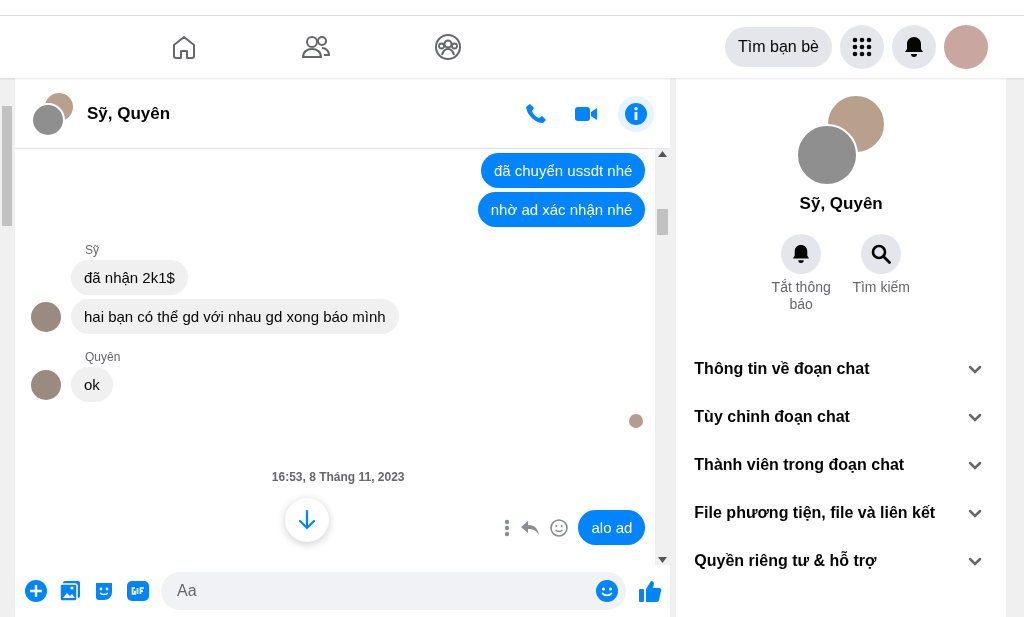 This screenshot has width=1024, height=617. I want to click on down-arrow-icon, so click(307, 520).